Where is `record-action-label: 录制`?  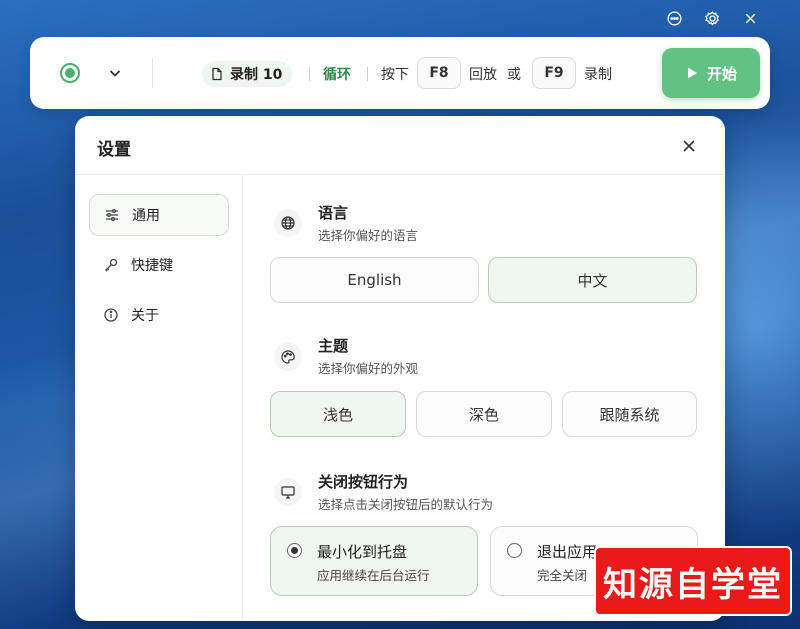
record-action-label: 录制 is located at coordinates (598, 75).